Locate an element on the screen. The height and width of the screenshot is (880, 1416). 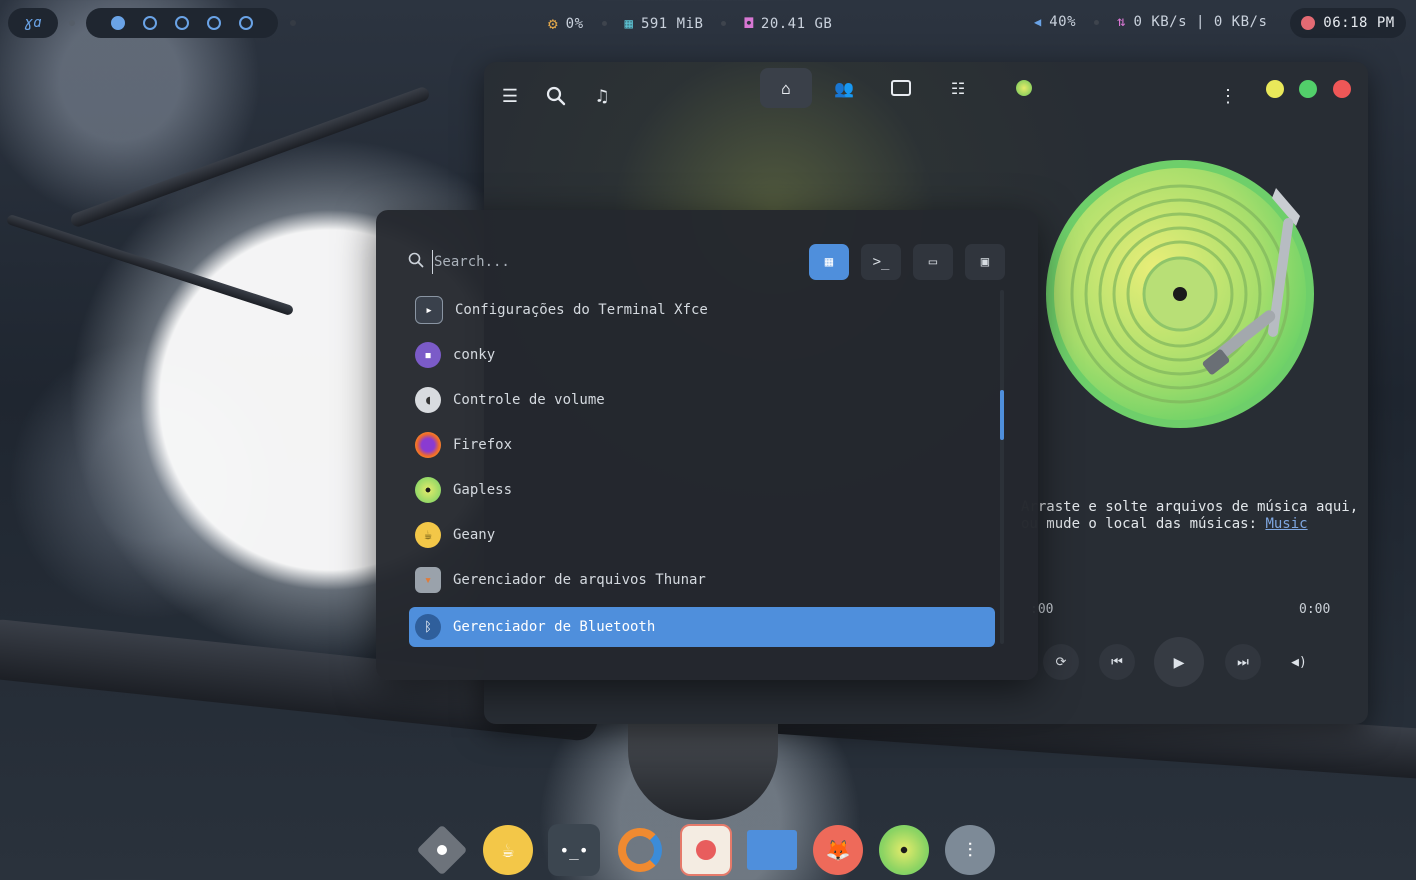
tab-playlists: ☷ is located at coordinates (958, 88).